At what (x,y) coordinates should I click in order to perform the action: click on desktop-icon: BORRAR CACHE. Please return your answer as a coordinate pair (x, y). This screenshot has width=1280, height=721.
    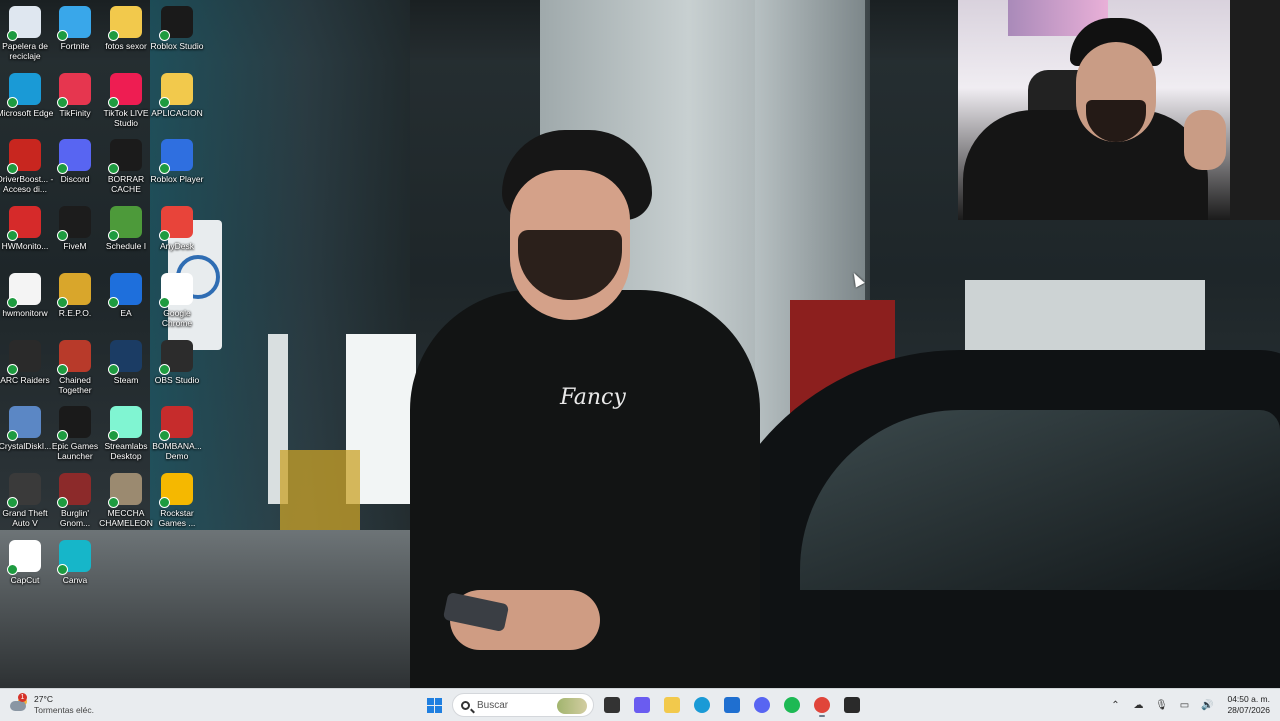
    Looking at the image, I should click on (126, 167).